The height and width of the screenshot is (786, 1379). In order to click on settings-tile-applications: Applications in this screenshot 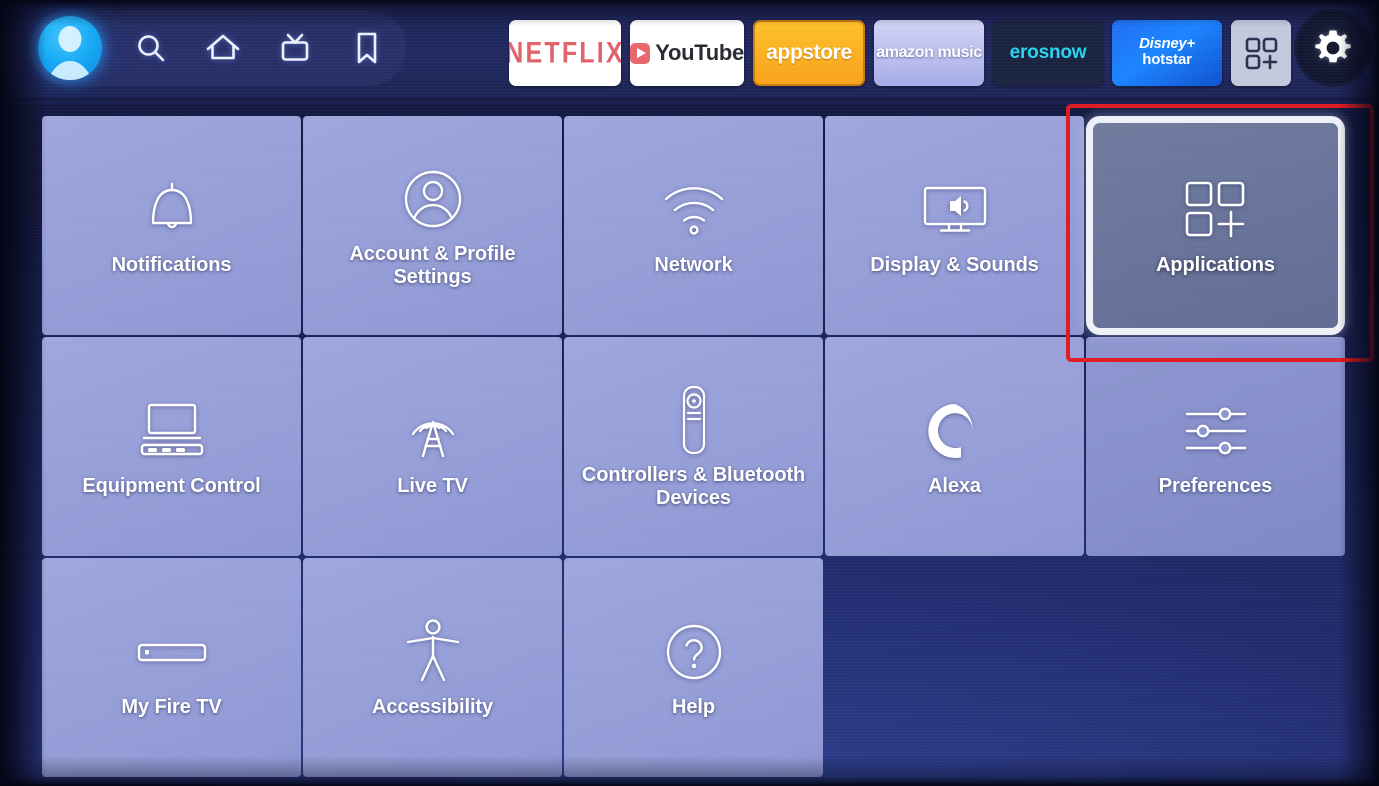, I will do `click(1215, 225)`.